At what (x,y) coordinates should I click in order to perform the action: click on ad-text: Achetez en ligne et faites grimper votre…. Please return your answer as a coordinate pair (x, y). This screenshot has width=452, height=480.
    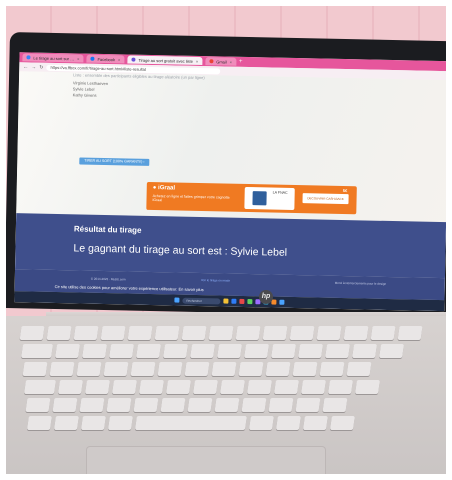
    Looking at the image, I should click on (191, 198).